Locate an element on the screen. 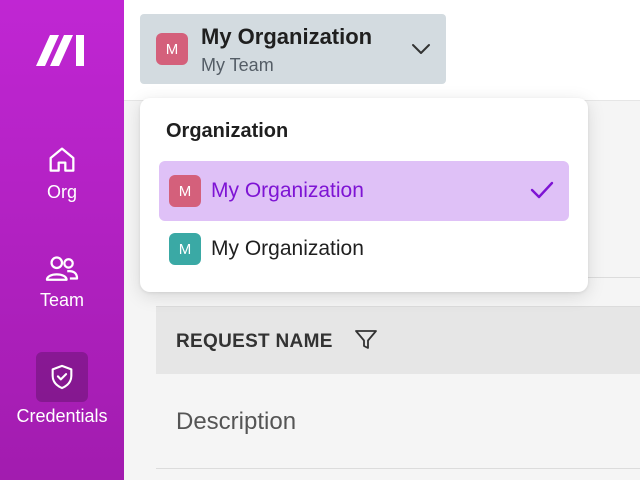  sidebar-item-label: Org is located at coordinates (61, 192).